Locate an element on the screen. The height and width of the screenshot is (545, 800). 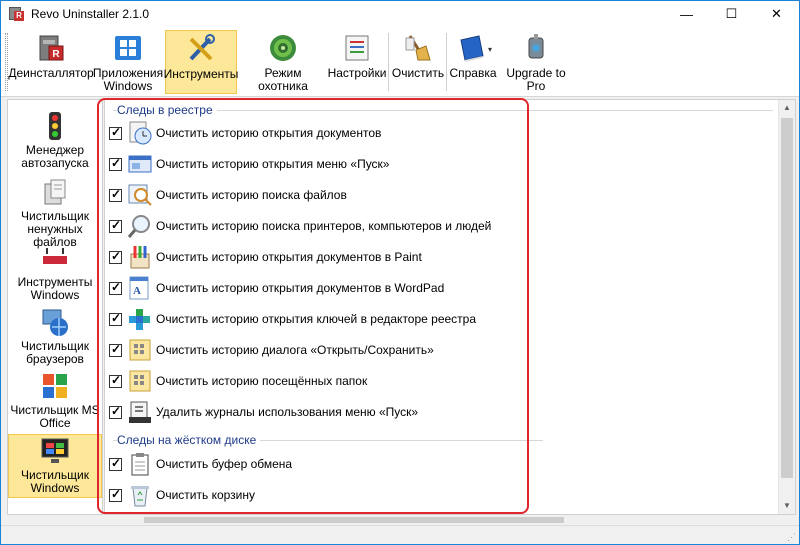
sidebar-item-windows-tools: Инструменты Windows is located at coordinates (55, 273).